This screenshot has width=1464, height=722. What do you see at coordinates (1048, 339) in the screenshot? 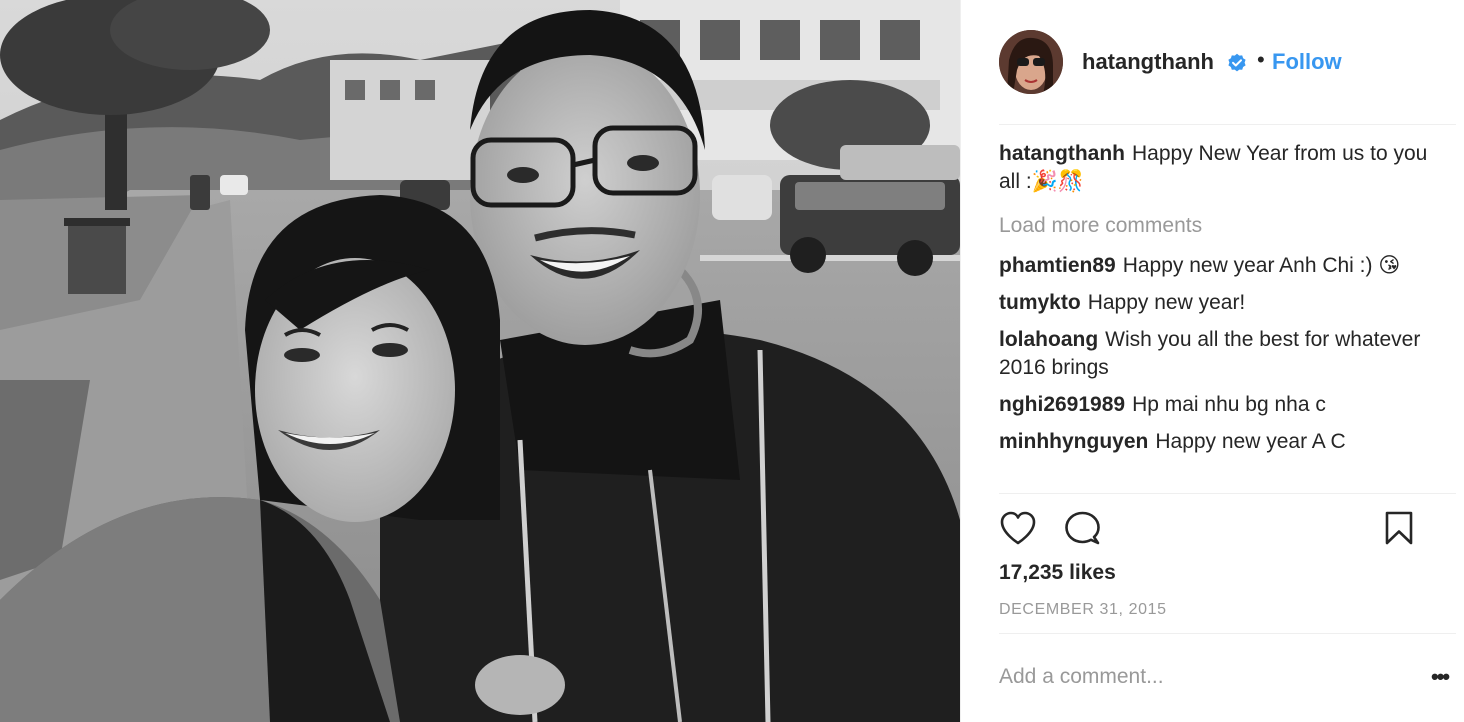
I see `comment-username: lolahoang` at bounding box center [1048, 339].